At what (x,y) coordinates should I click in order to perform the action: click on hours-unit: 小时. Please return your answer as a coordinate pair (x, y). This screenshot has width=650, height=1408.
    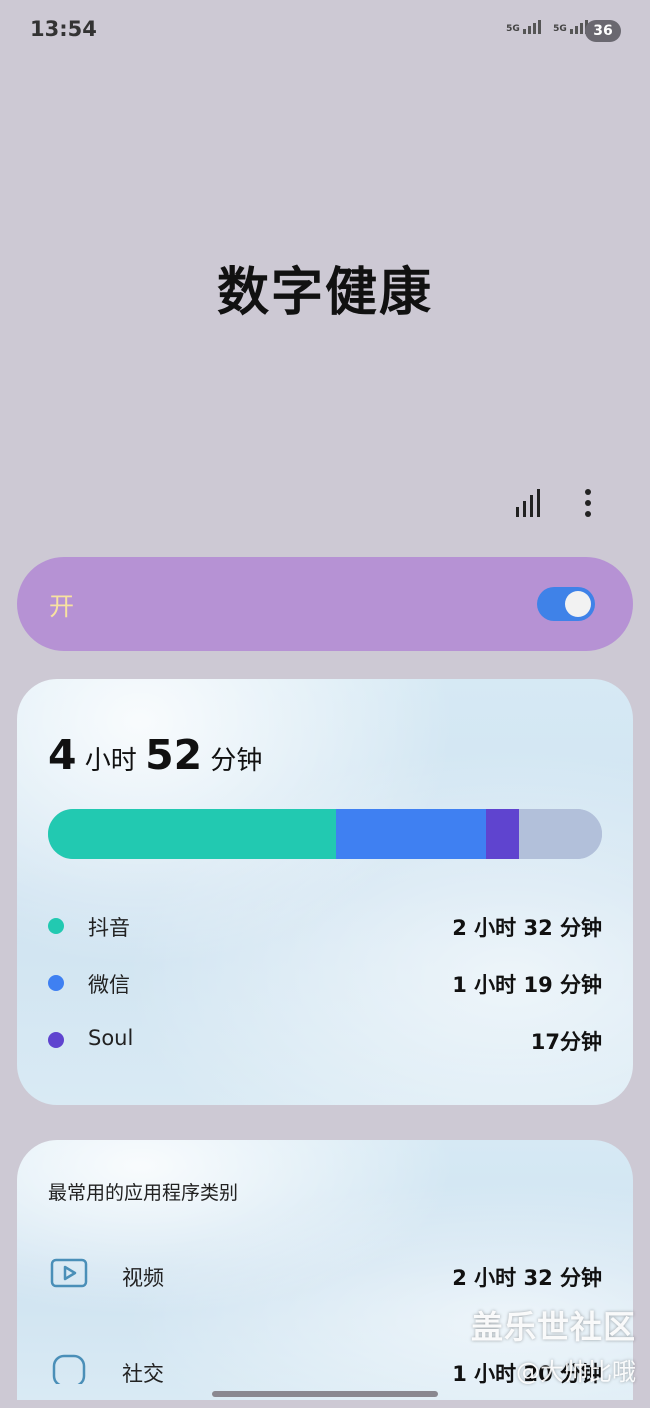
    Looking at the image, I should click on (110, 761).